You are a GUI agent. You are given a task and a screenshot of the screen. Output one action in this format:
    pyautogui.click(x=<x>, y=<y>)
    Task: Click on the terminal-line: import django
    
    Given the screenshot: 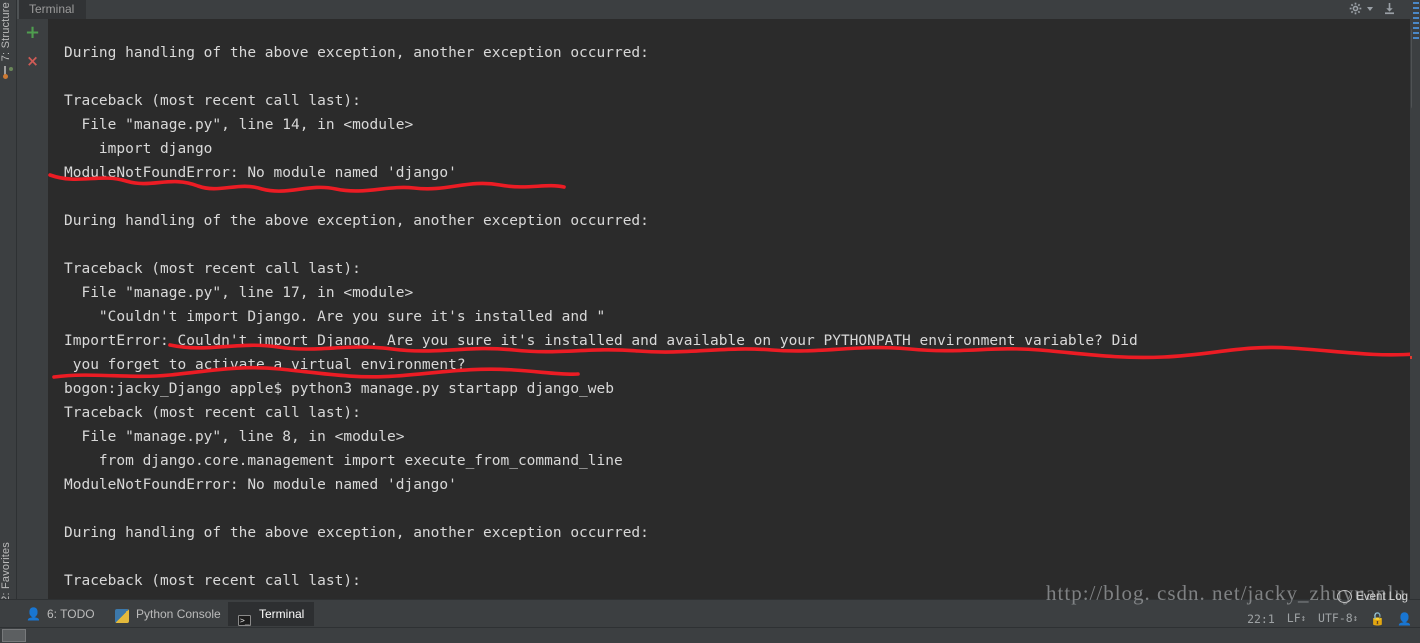 What is the action you would take?
    pyautogui.click(x=138, y=149)
    